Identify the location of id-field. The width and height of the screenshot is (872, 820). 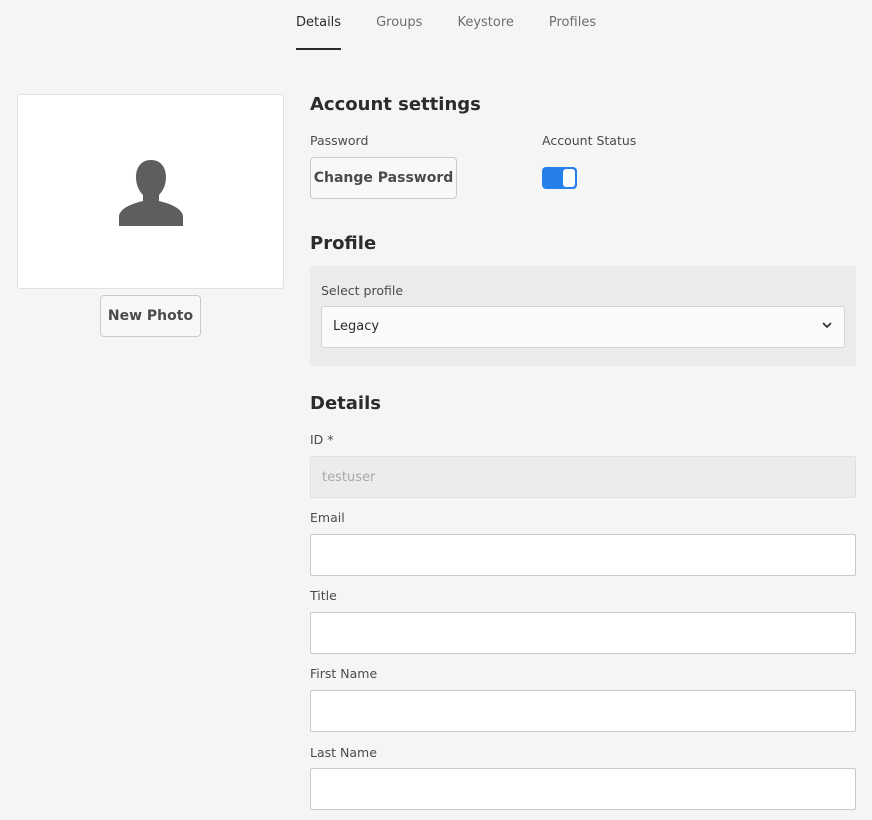
(583, 477).